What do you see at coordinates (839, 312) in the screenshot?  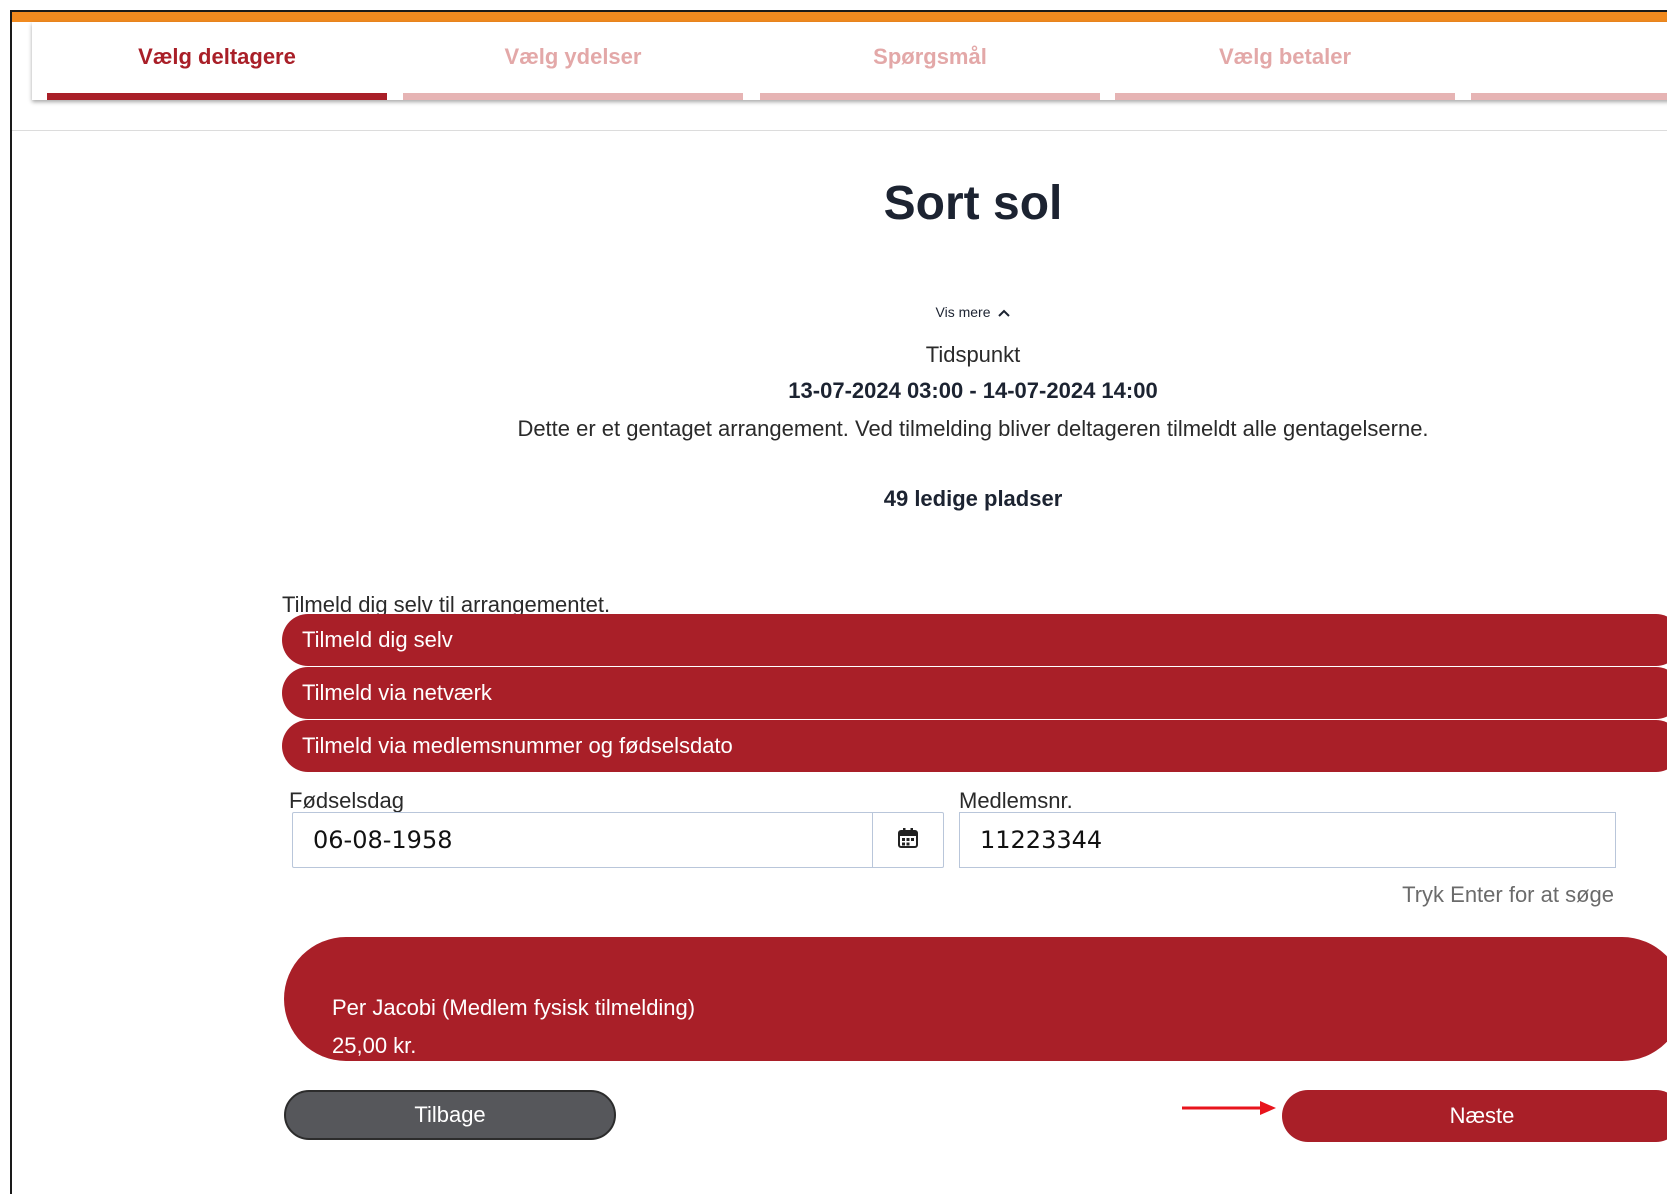 I see `vis-mere-toggle: Vis mere` at bounding box center [839, 312].